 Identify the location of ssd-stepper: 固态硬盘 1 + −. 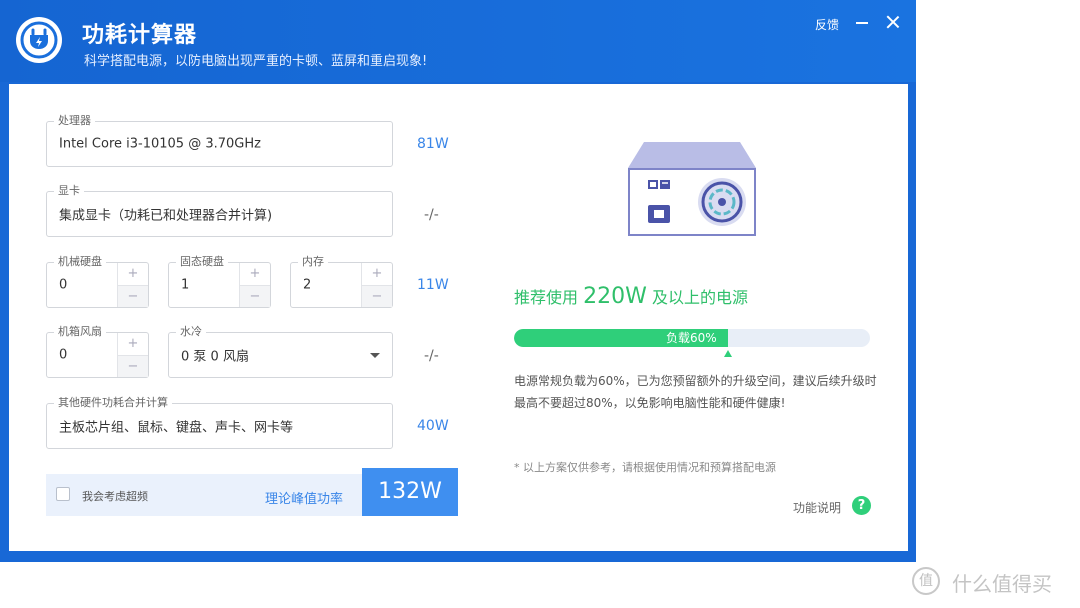
(219, 281).